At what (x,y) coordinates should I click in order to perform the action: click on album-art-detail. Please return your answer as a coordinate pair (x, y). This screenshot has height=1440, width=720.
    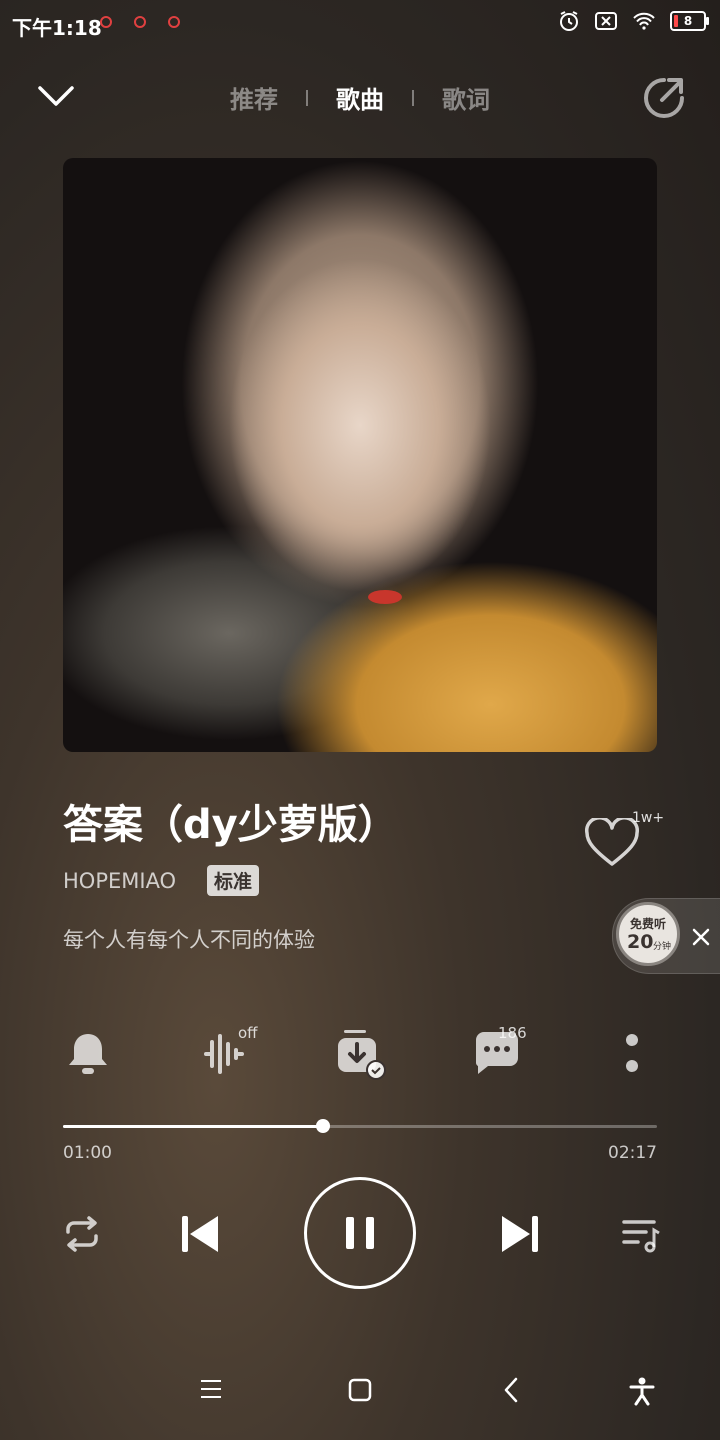
    Looking at the image, I should click on (385, 597).